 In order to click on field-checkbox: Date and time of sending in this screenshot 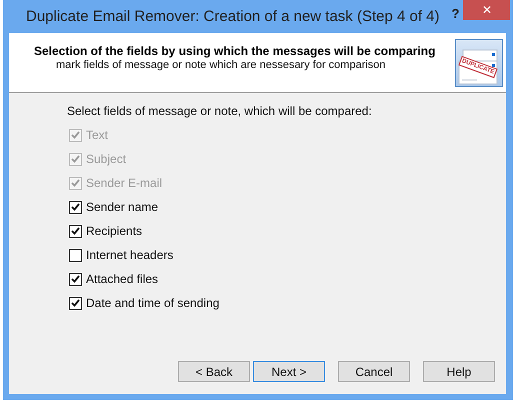, I will do `click(144, 303)`.